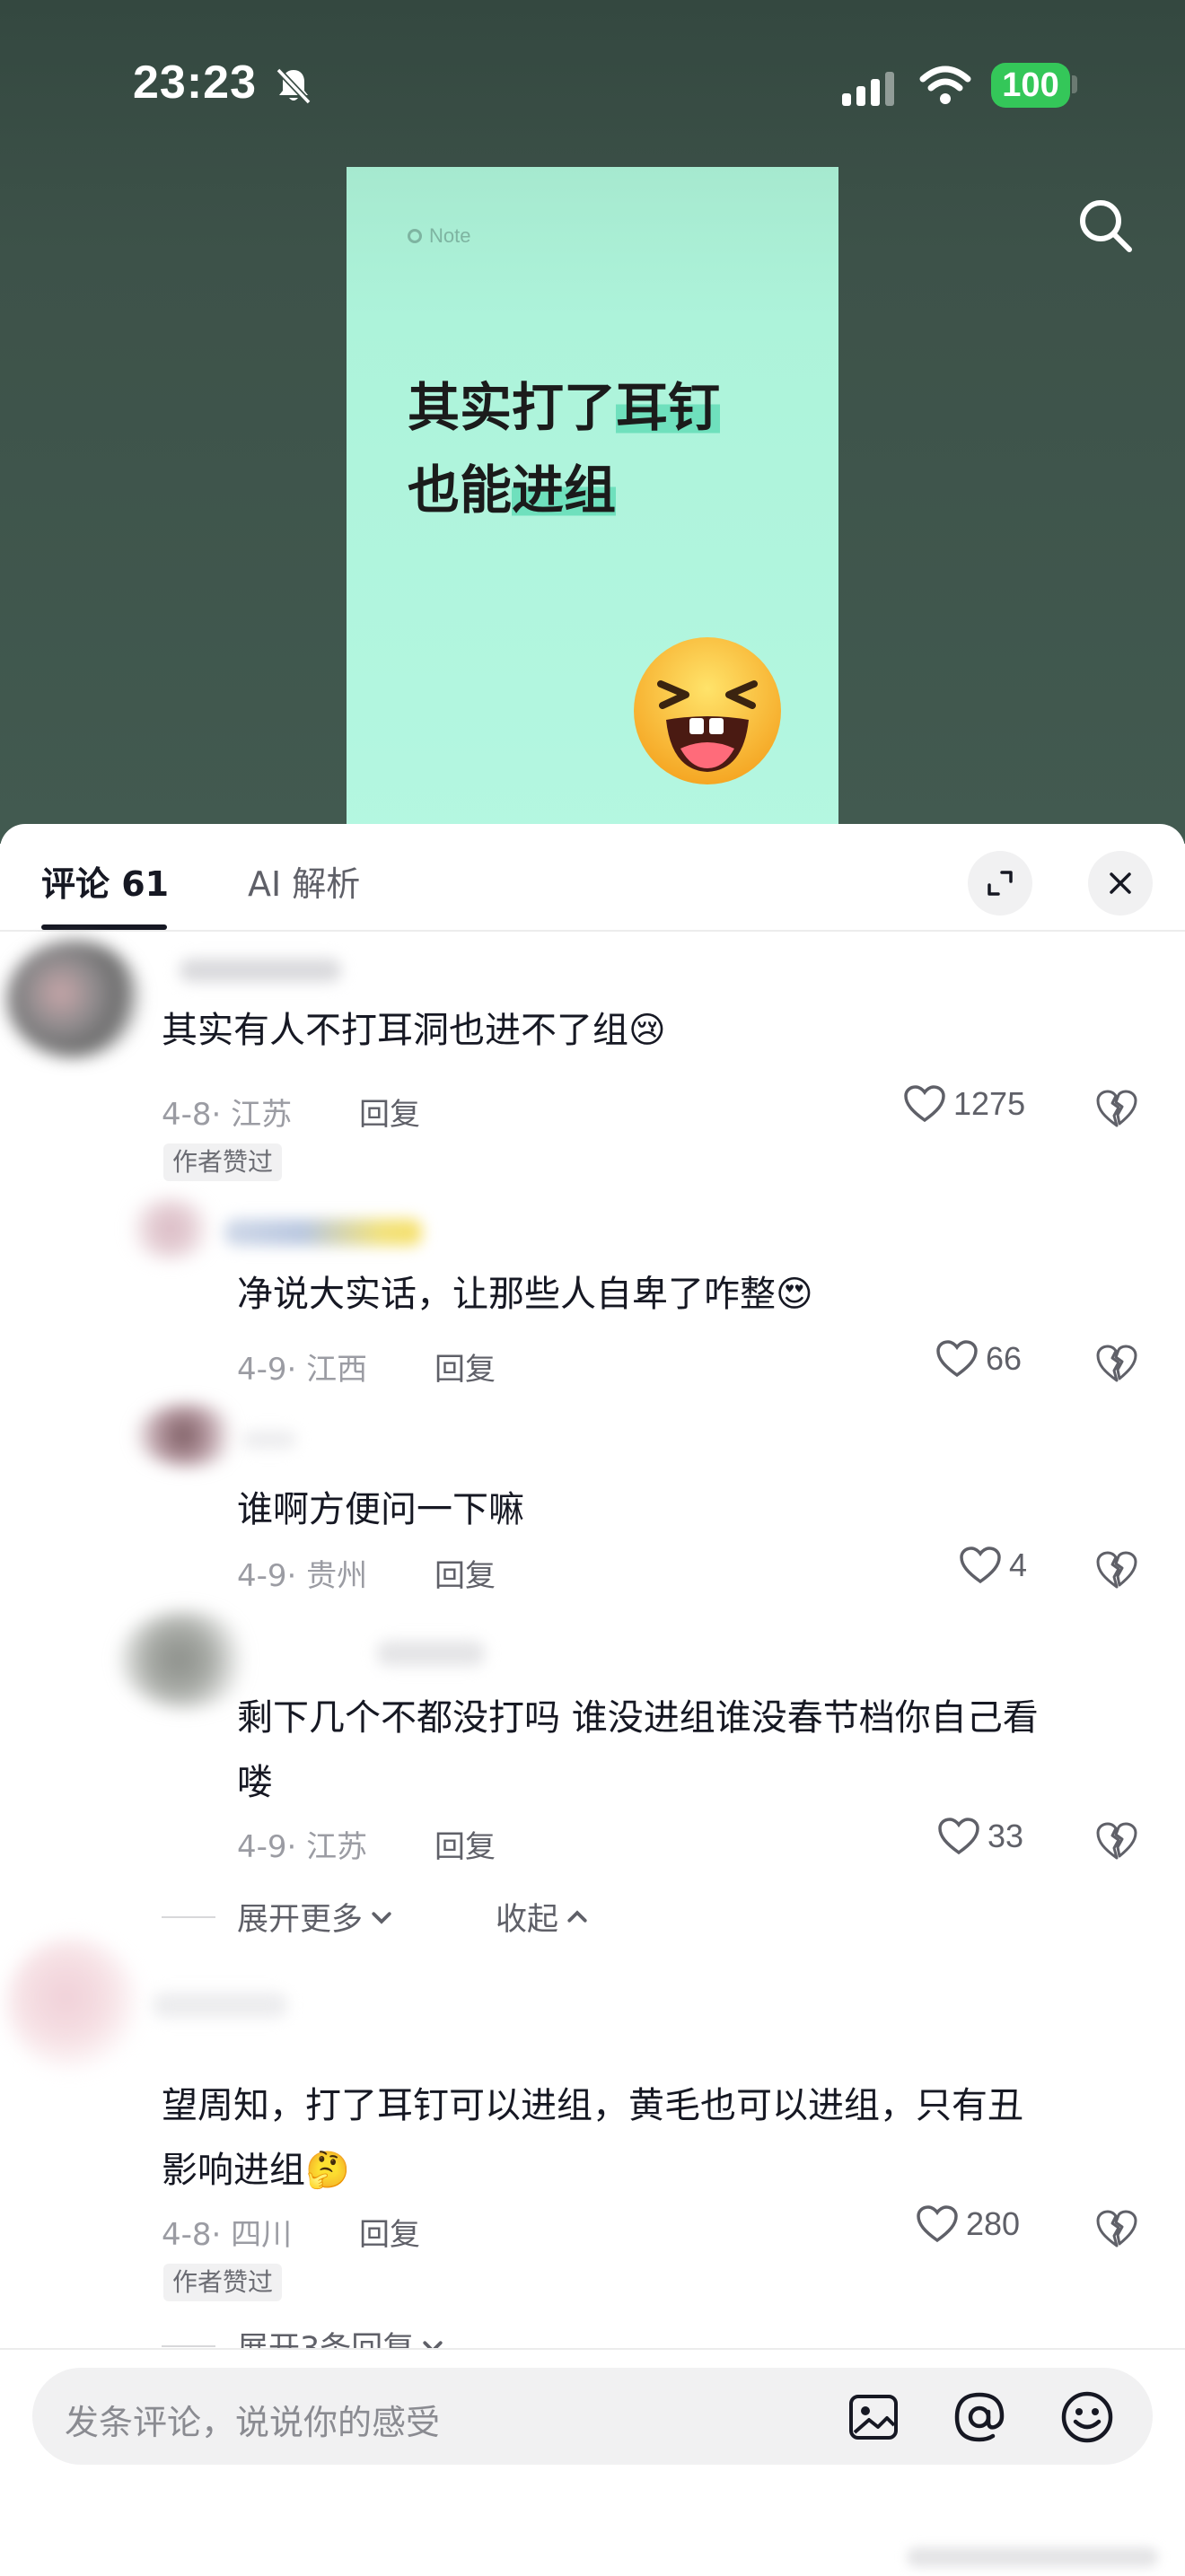  I want to click on status-time: 23:23, so click(195, 83).